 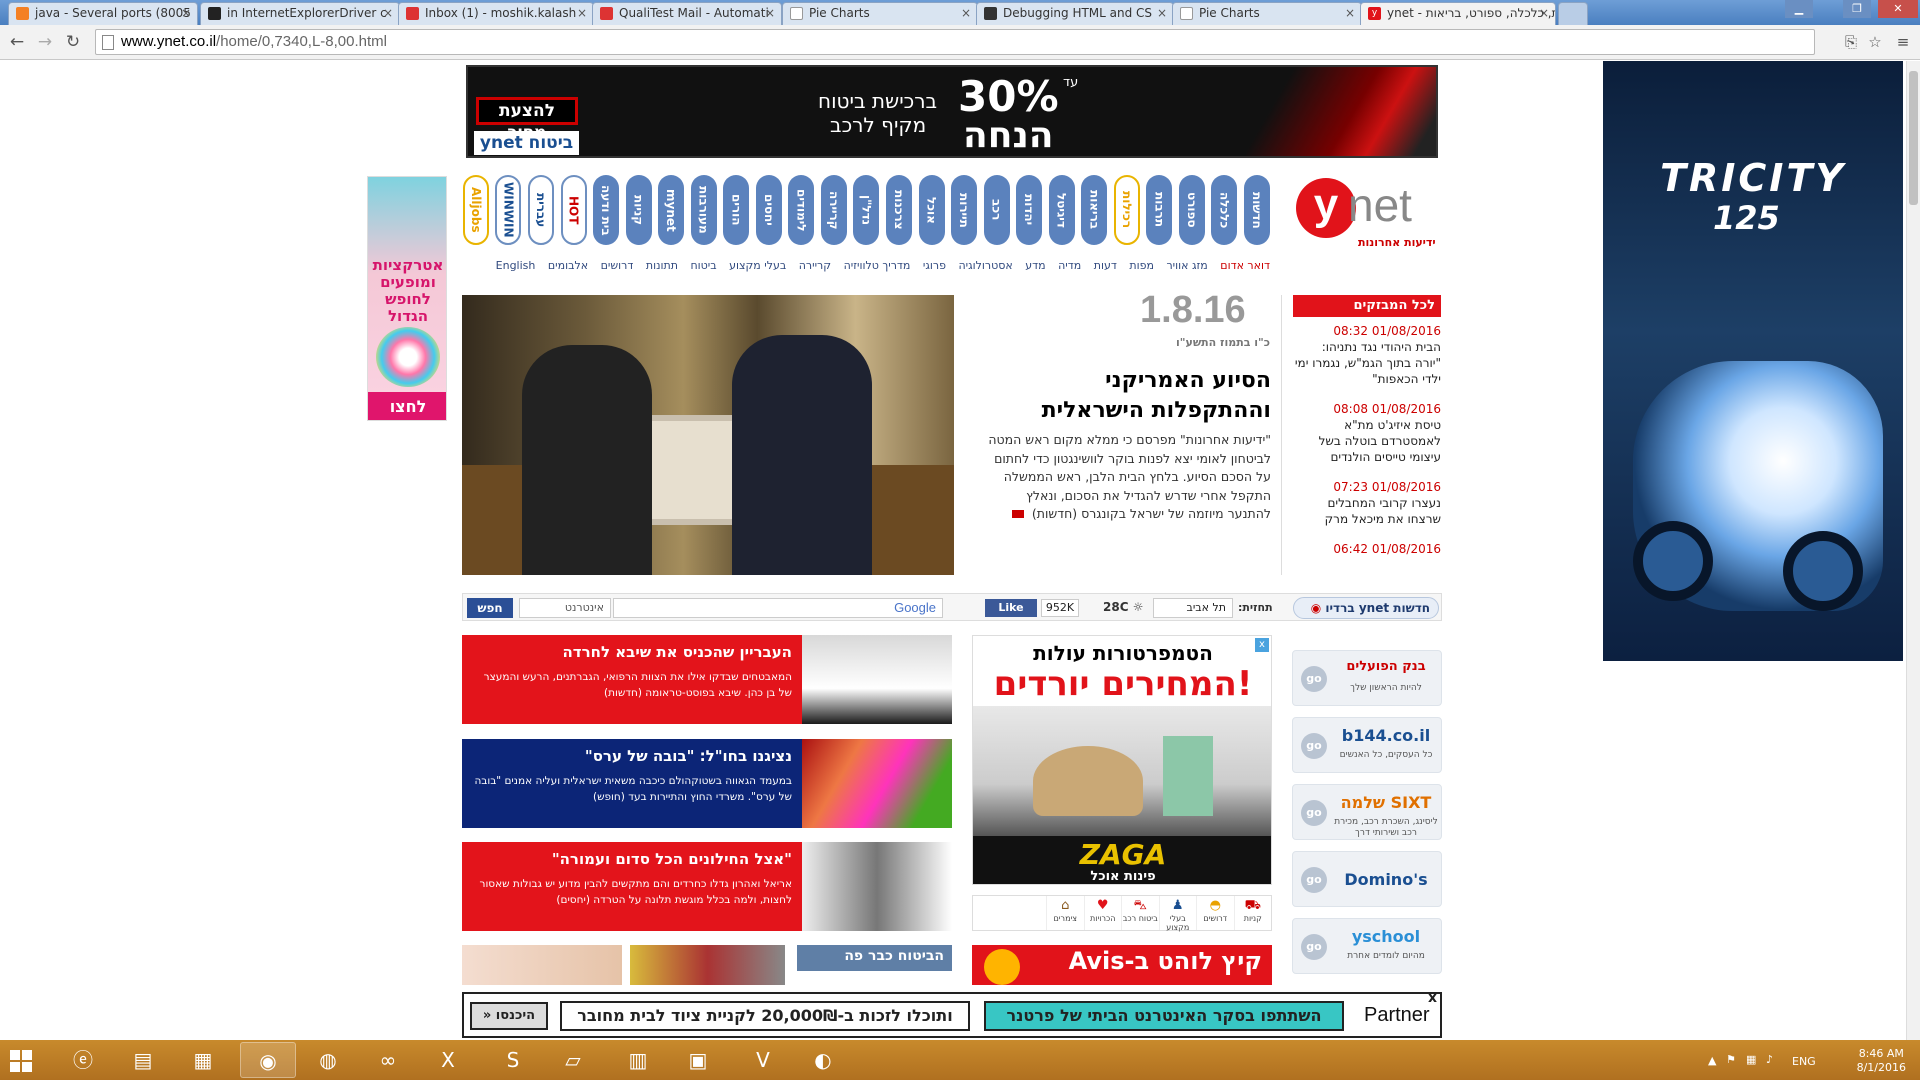 What do you see at coordinates (877, 265) in the screenshot?
I see `quick-link: מדריך טלוויזיה` at bounding box center [877, 265].